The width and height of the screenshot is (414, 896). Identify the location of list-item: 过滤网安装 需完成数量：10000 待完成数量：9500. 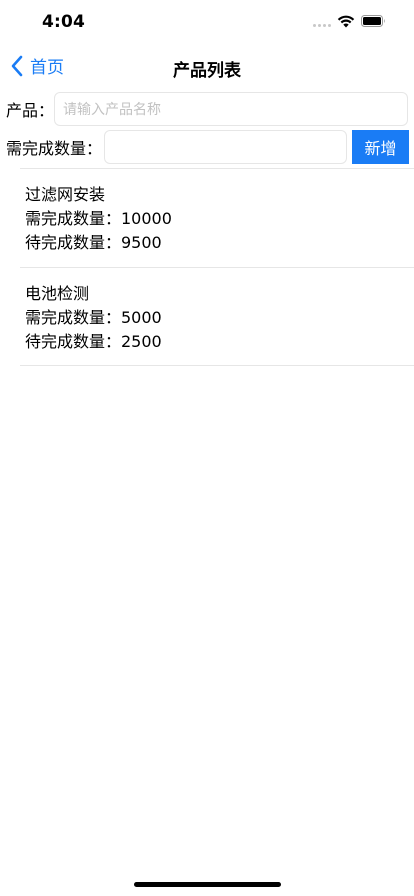
(217, 217).